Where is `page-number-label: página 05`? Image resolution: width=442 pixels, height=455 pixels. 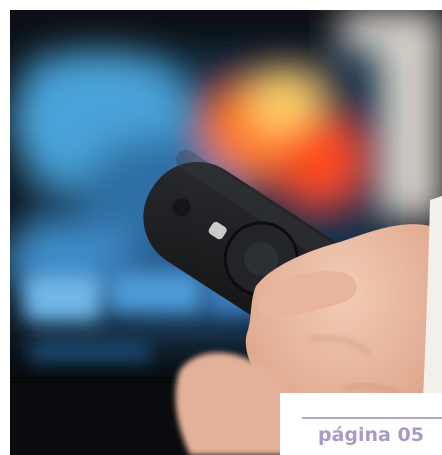
page-number-label: página 05 is located at coordinates (361, 424).